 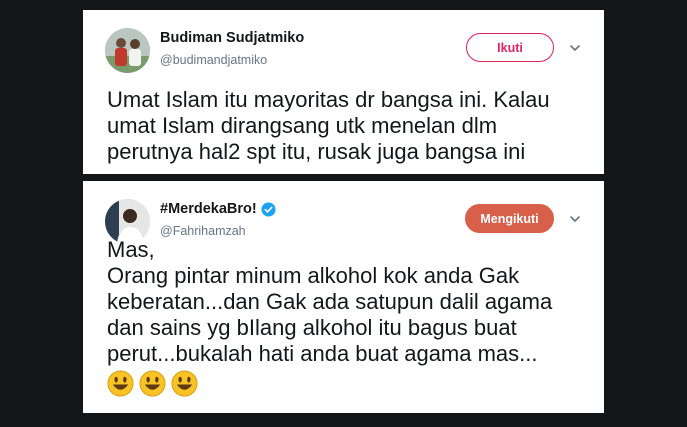 I want to click on tweet-text-line: umat Islam dirangsang utk menelan dlm, so click(x=302, y=125).